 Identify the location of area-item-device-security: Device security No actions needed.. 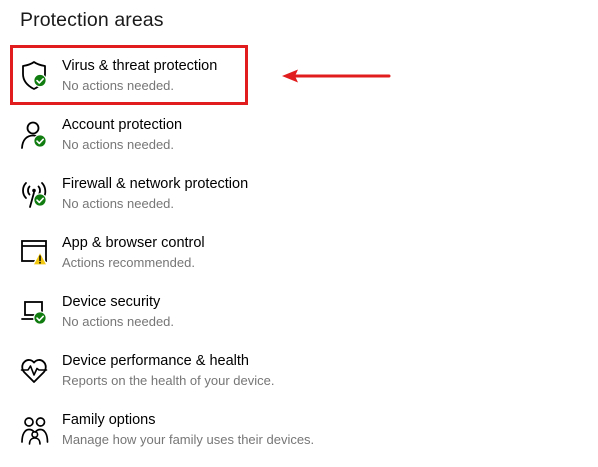
(183, 316).